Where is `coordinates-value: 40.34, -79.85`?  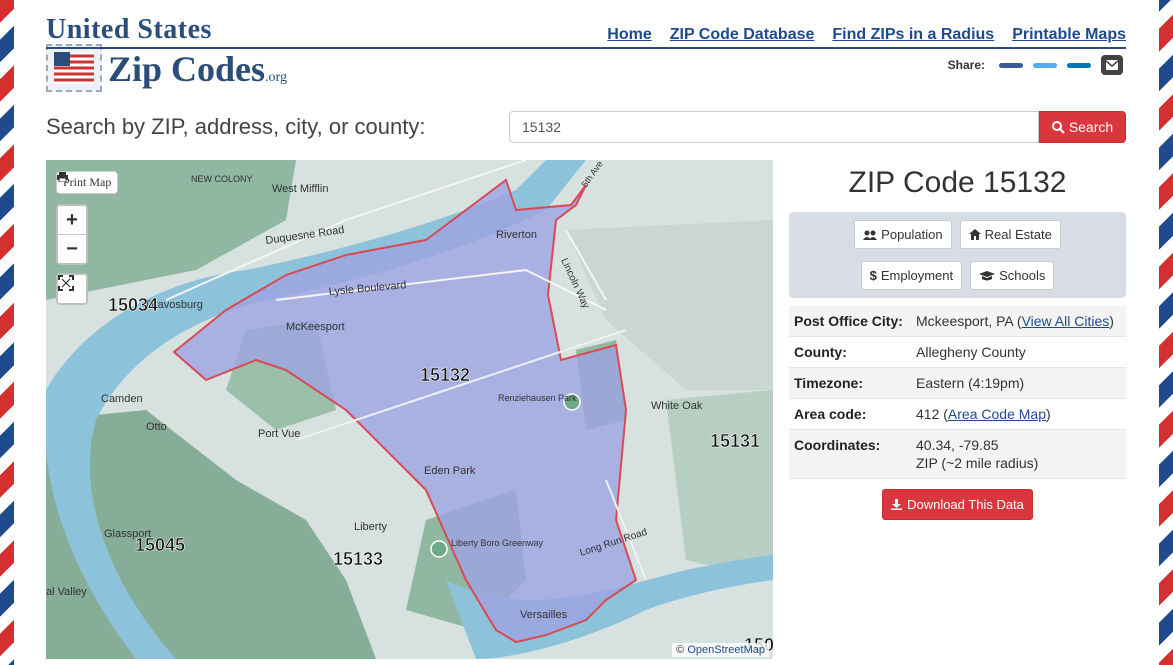
coordinates-value: 40.34, -79.85 is located at coordinates (957, 445).